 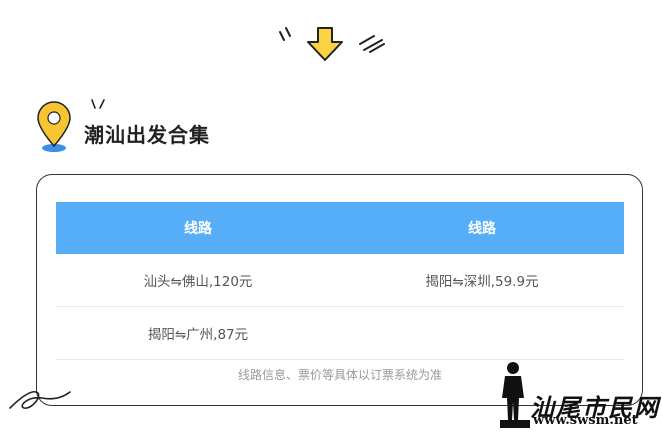 I want to click on table-row: 揭阳⇋广州,87元, so click(x=340, y=333).